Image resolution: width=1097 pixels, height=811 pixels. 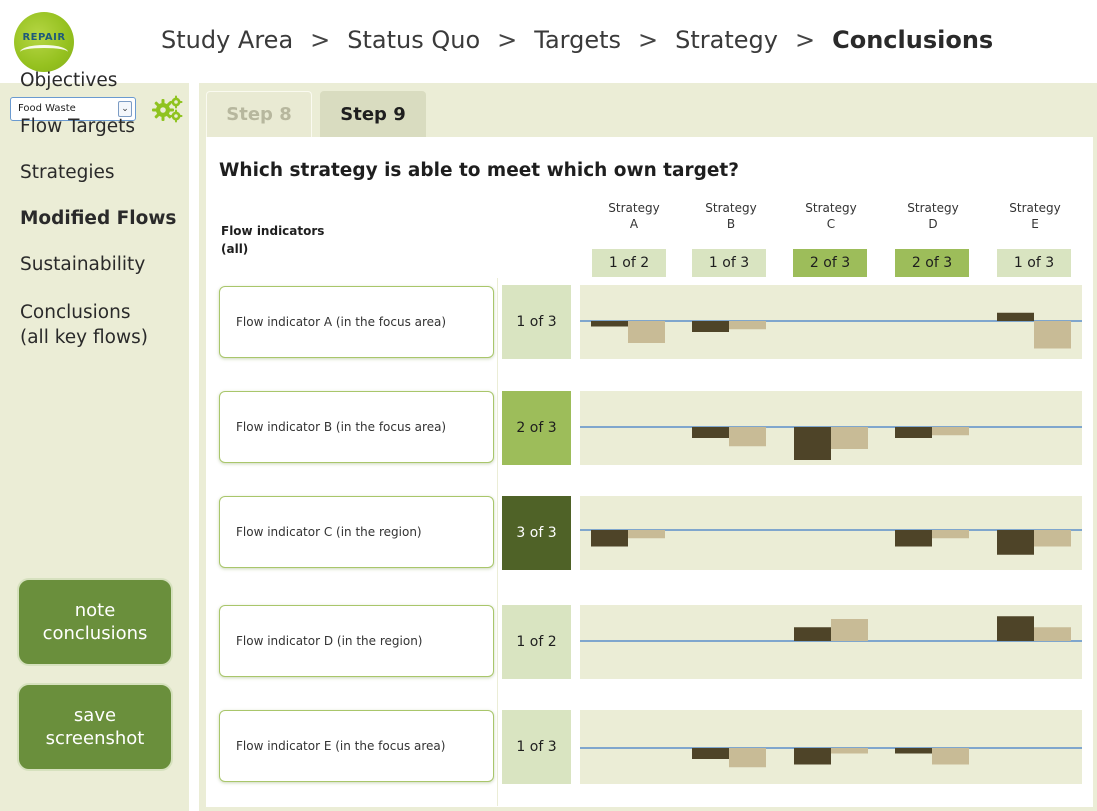 I want to click on crumb-strategy: Strategy, so click(x=726, y=40).